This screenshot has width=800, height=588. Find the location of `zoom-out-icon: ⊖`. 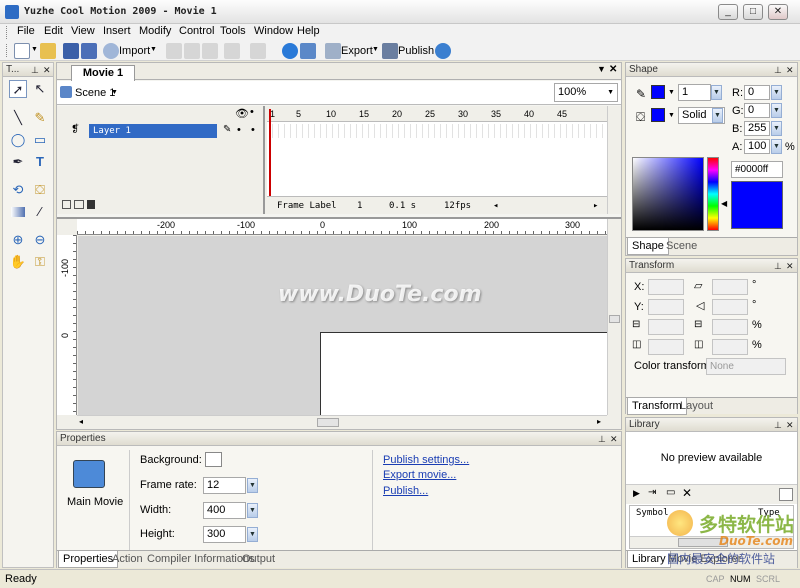

zoom-out-icon: ⊖ is located at coordinates (40, 240).